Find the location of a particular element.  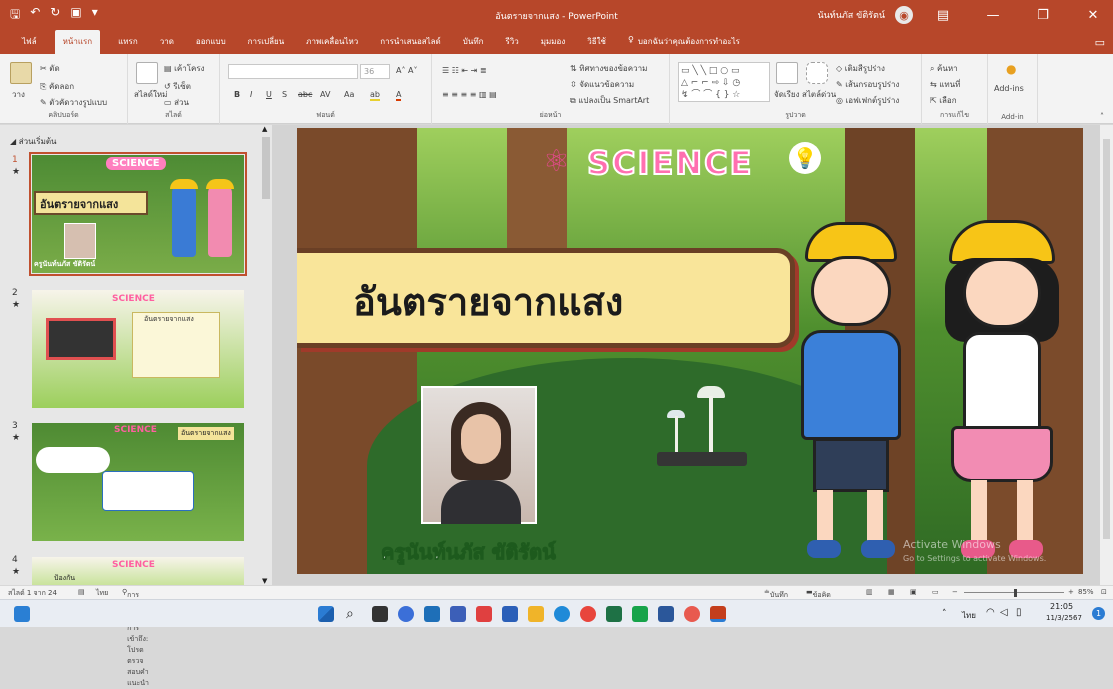

underline-button: U is located at coordinates (269, 94).